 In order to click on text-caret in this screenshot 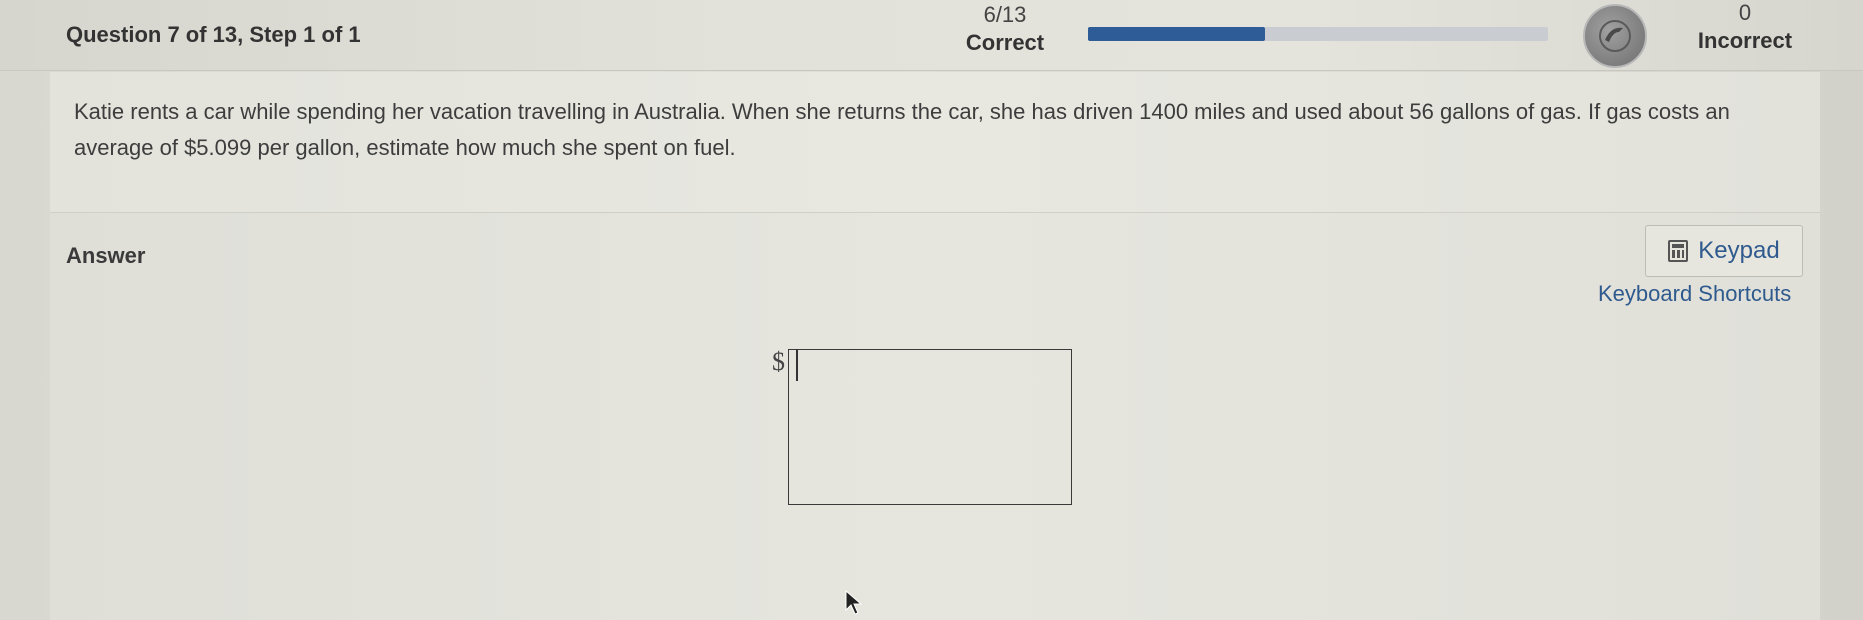, I will do `click(797, 365)`.